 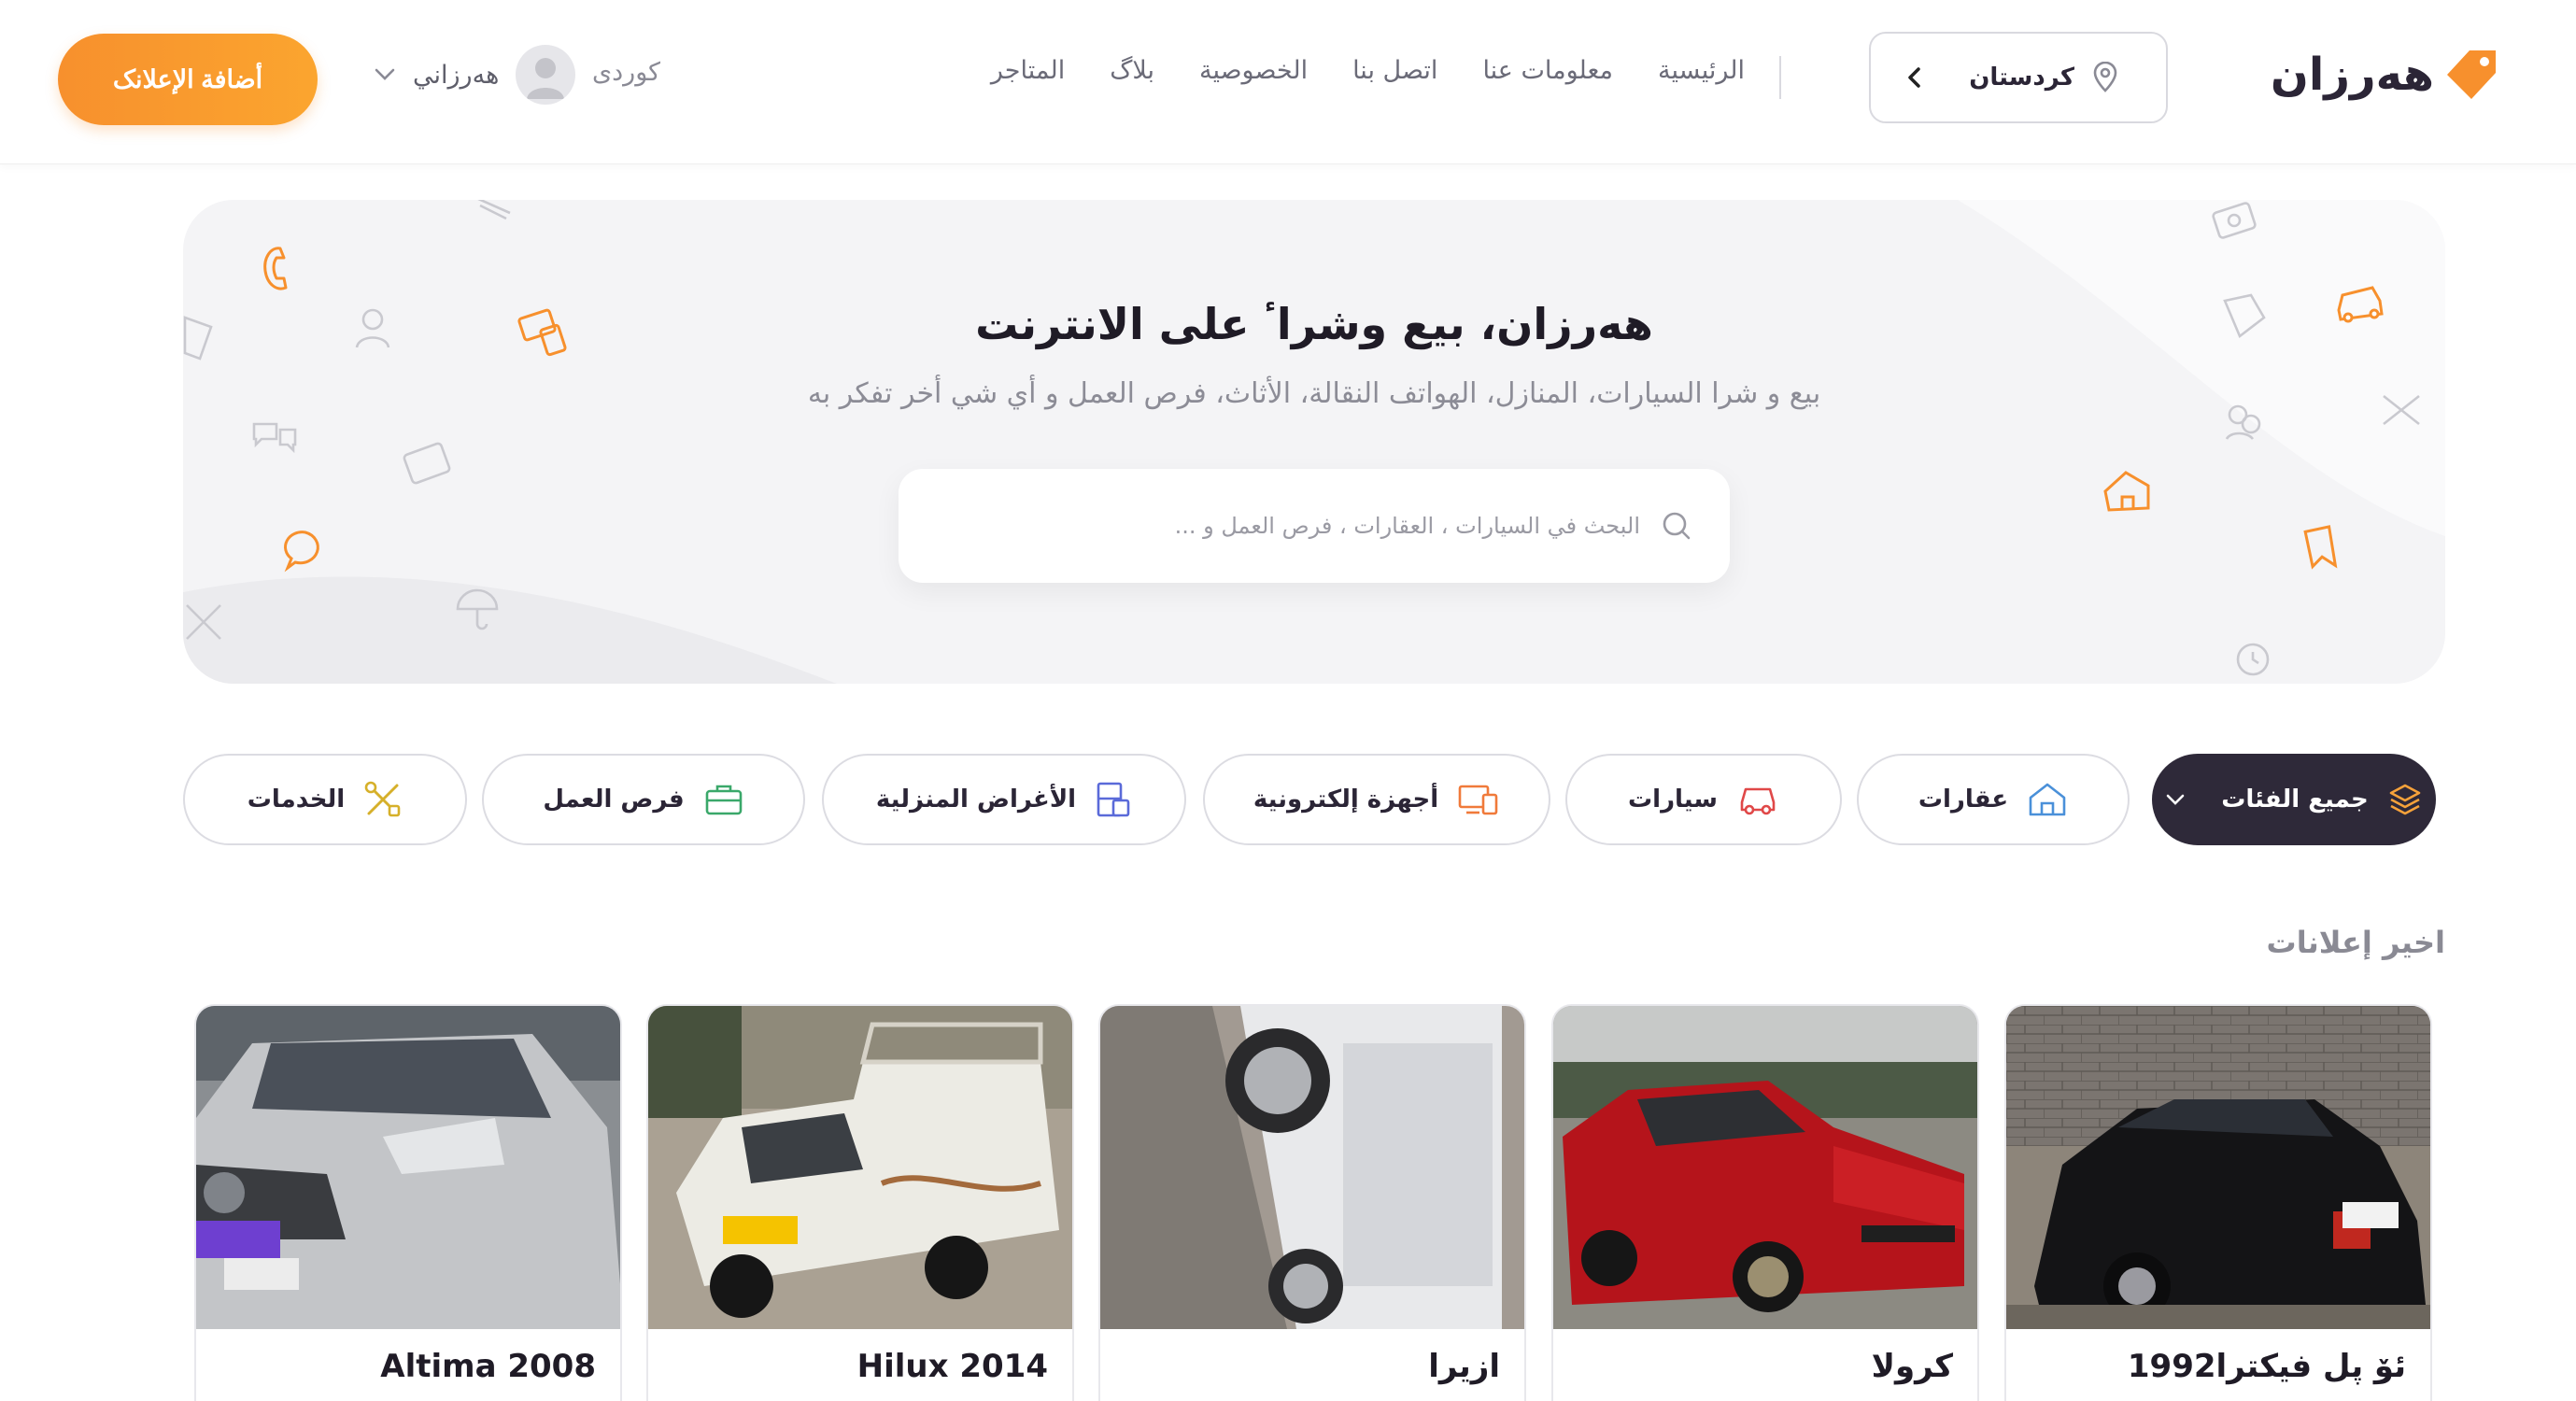 I want to click on nav-contact: اتصل بنا, so click(x=1394, y=71).